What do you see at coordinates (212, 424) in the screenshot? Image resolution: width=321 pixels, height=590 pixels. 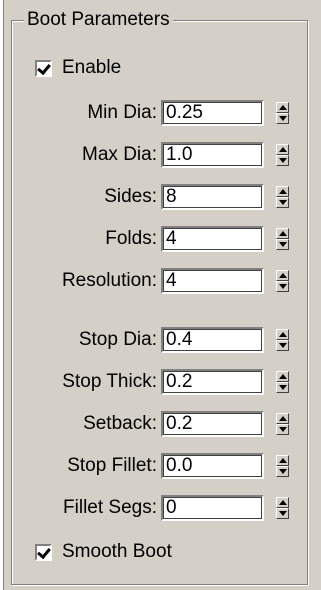 I see `setback-input` at bounding box center [212, 424].